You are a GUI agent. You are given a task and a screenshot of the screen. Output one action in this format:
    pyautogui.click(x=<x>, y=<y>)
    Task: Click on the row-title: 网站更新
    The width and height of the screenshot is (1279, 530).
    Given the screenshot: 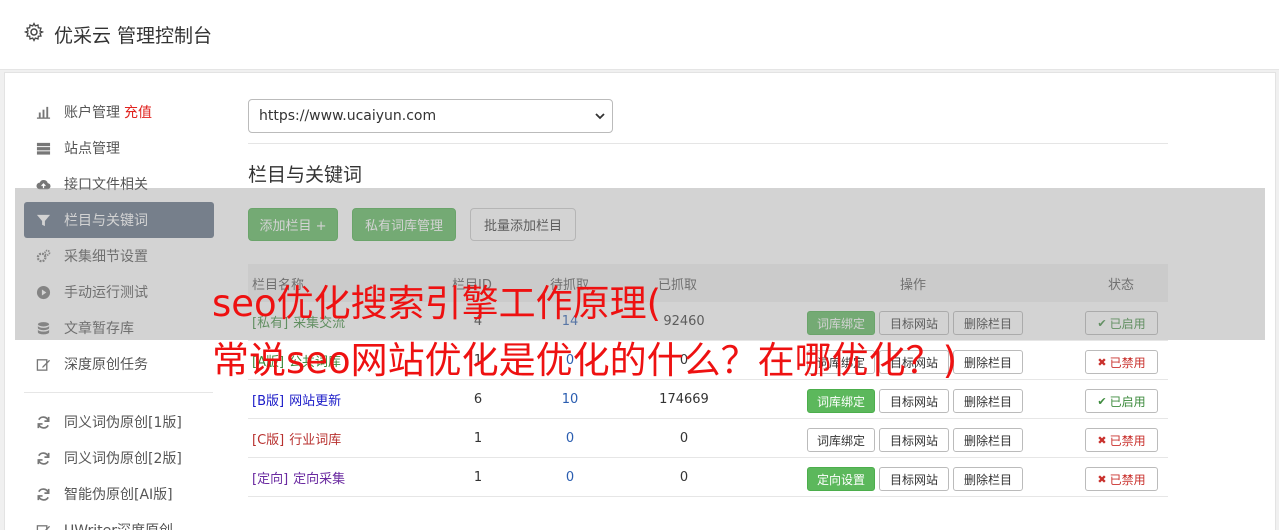 What is the action you would take?
    pyautogui.click(x=315, y=401)
    